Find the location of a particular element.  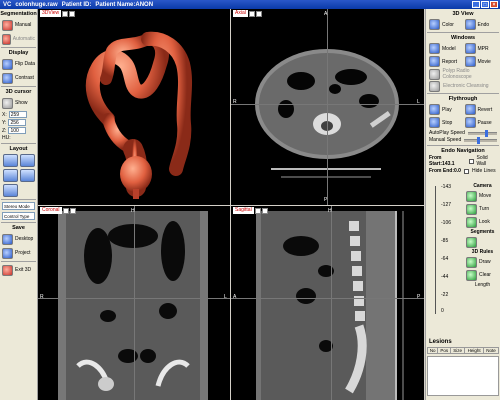

lesions-panel: Lesions No Pos Size Height Note is located at coordinates (463, 367).